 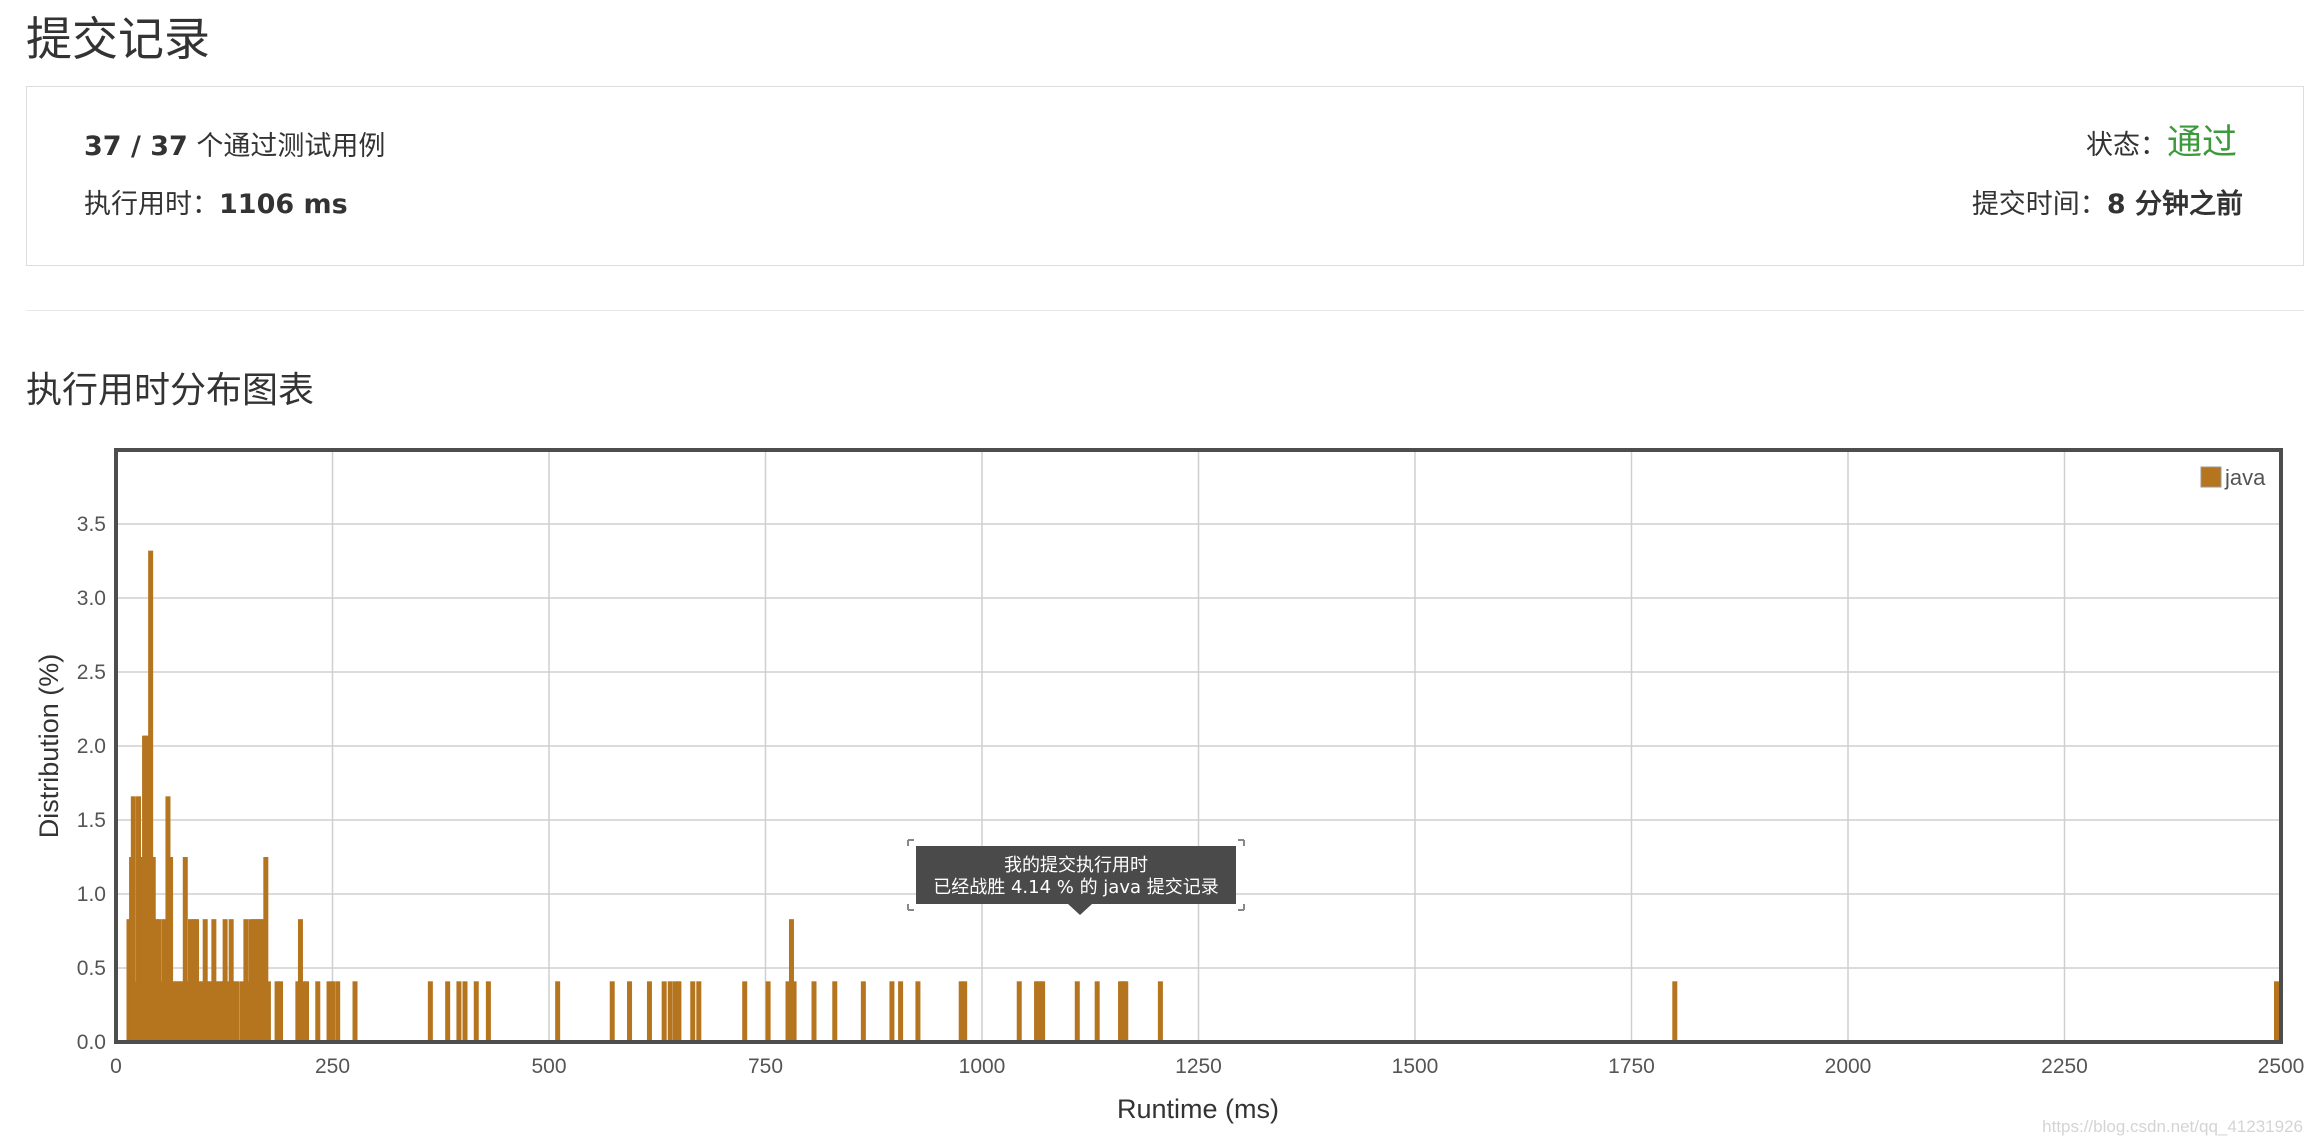 What do you see at coordinates (2039, 204) in the screenshot?
I see `submit-time-label: 提交时间：` at bounding box center [2039, 204].